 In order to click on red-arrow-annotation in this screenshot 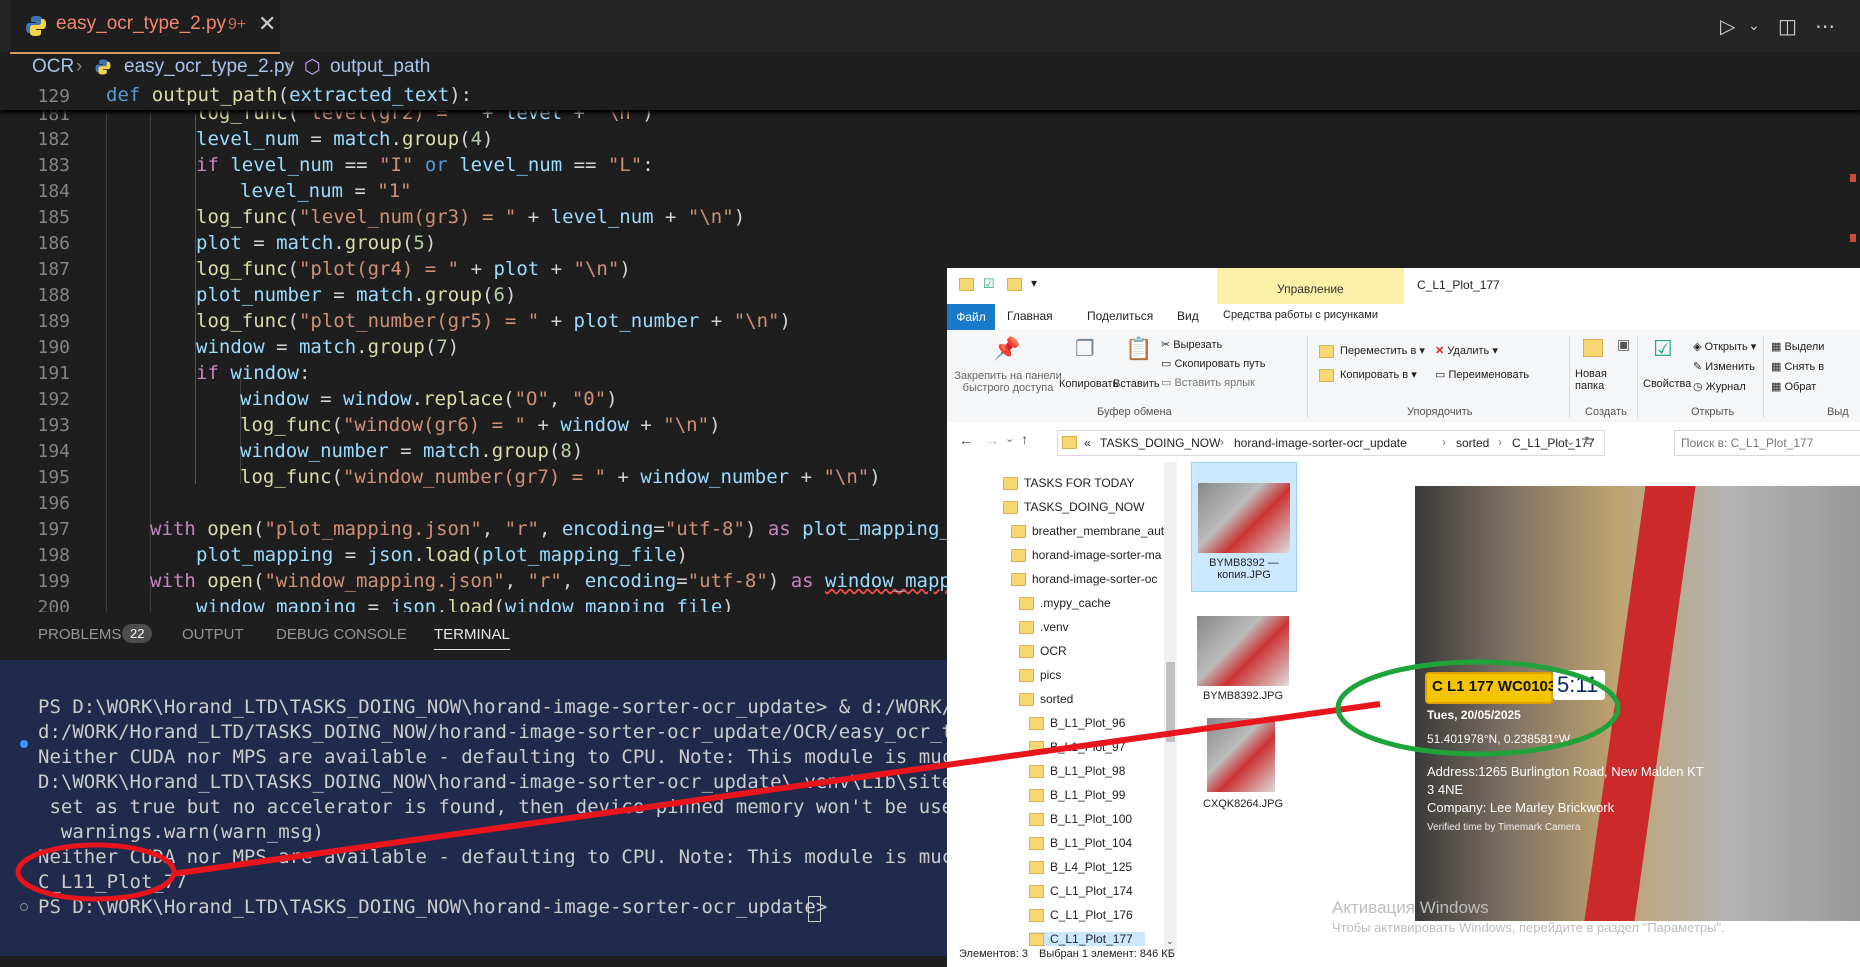, I will do `click(776, 789)`.